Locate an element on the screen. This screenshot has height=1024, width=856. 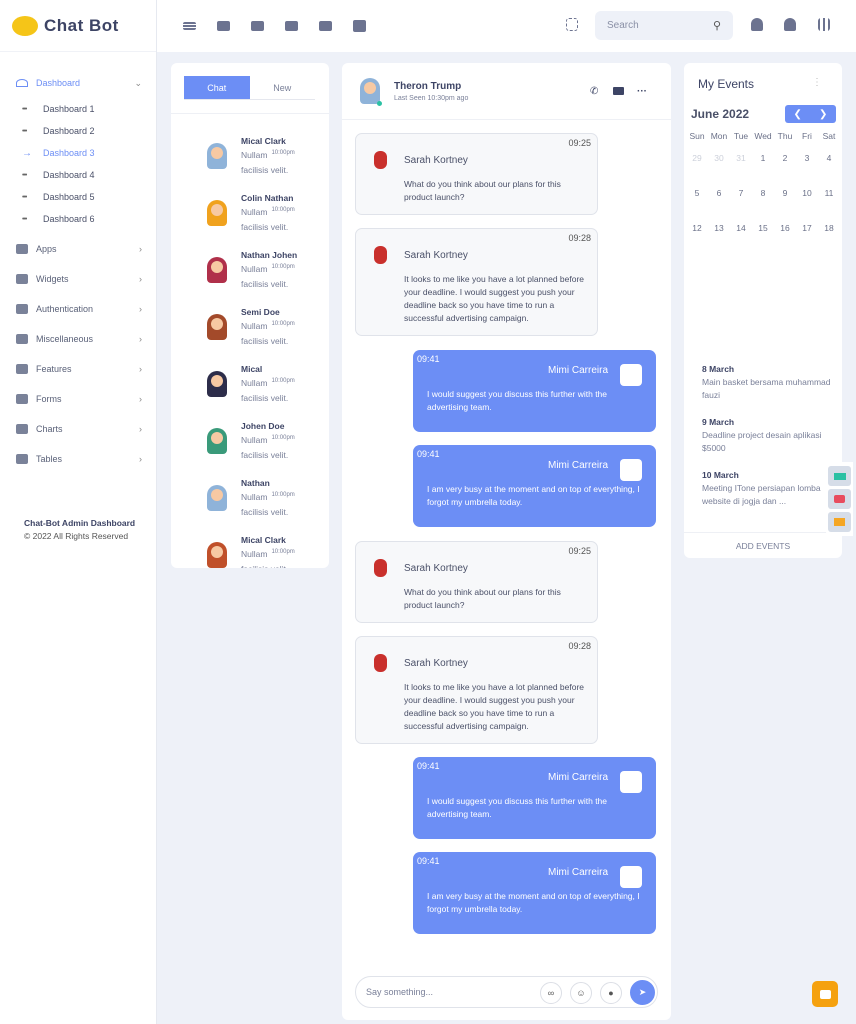
sidebar-subitem-dashboard-1: ••• Dashboard 1 is located at coordinates (78, 109).